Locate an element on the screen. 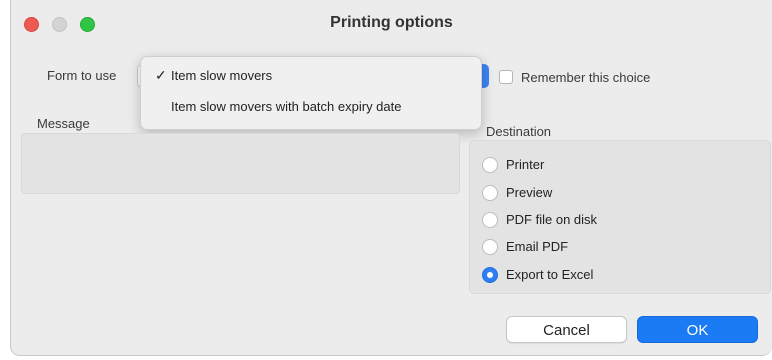 This screenshot has width=772, height=360. radio-label: Preview is located at coordinates (529, 192).